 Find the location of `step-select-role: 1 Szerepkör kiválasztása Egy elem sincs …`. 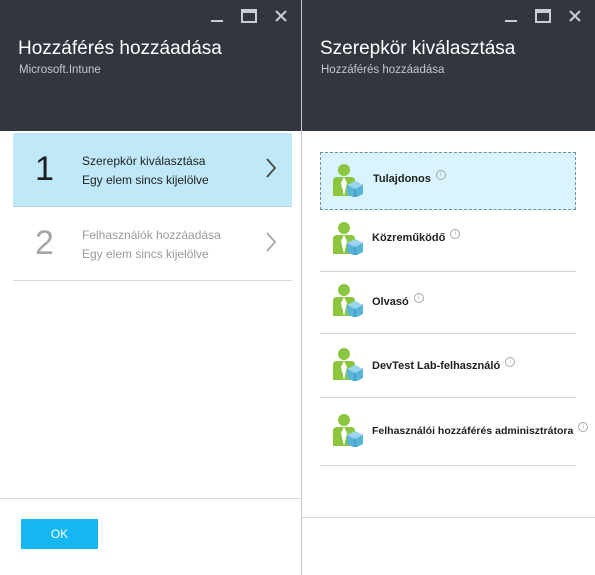

step-select-role: 1 Szerepkör kiválasztása Egy elem sincs … is located at coordinates (152, 170).